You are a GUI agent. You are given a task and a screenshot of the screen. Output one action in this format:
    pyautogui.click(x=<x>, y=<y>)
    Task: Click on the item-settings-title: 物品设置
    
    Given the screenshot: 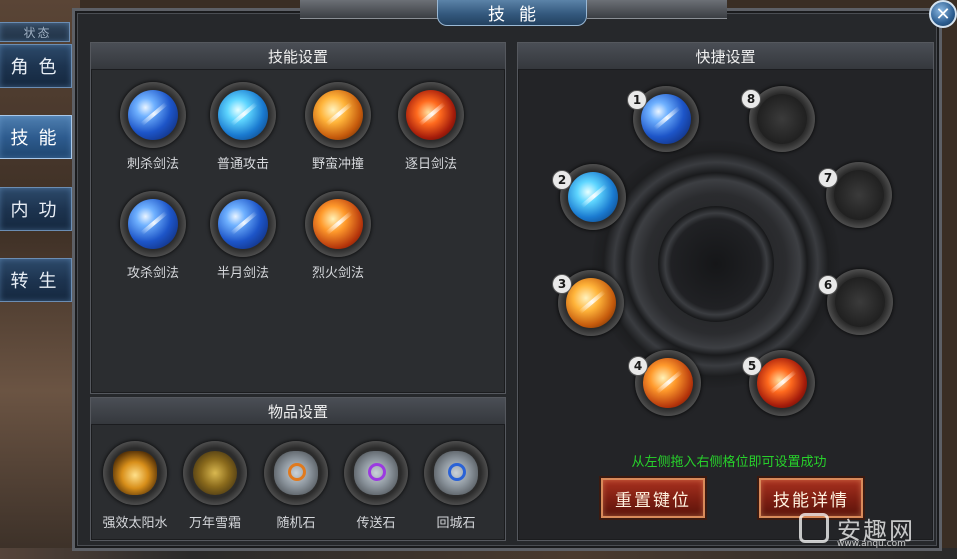 What is the action you would take?
    pyautogui.click(x=298, y=411)
    